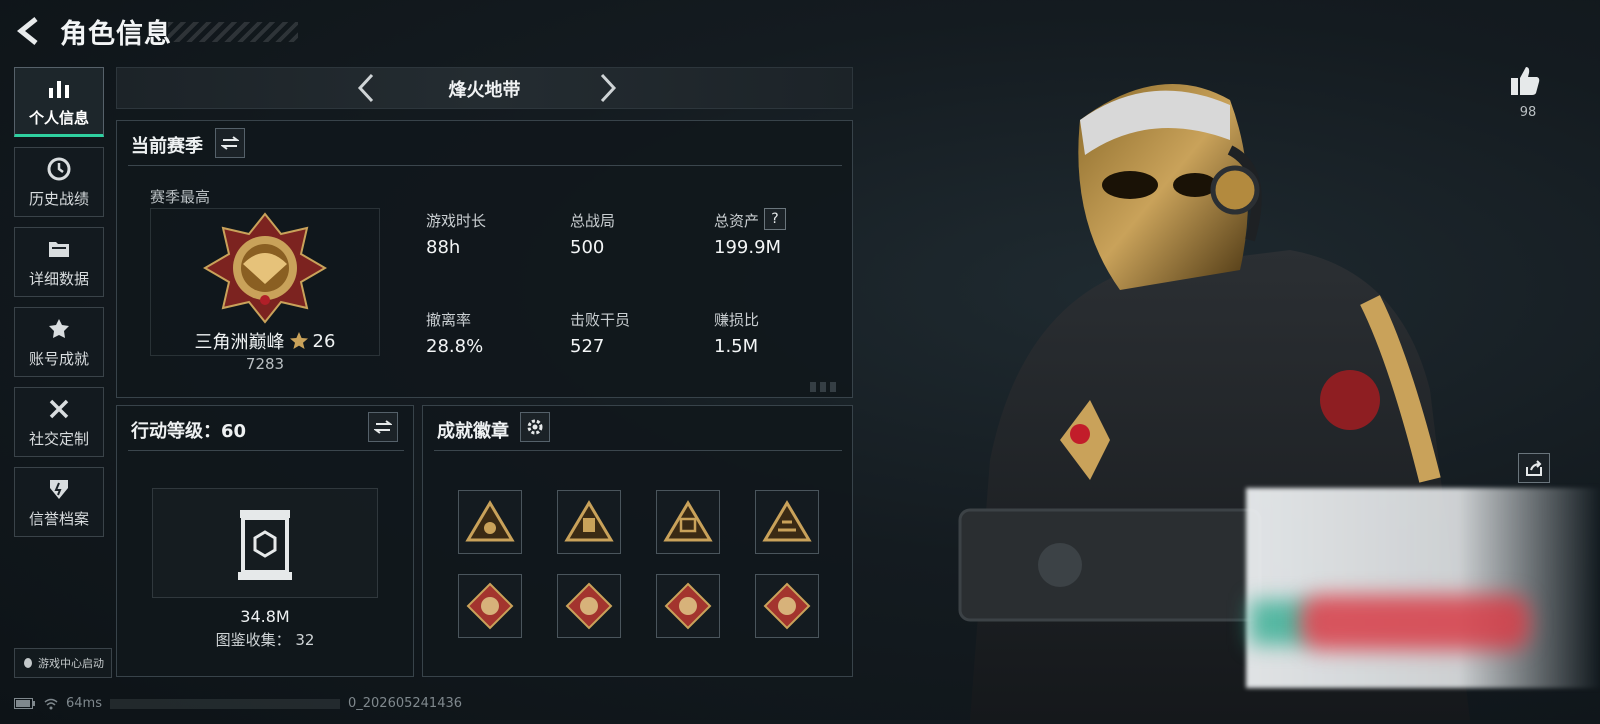  I want to click on stat-label-total-assets: 总资产, so click(737, 221).